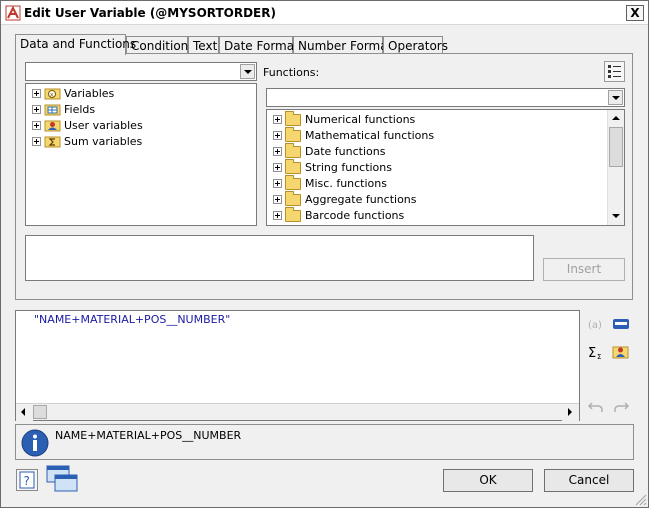 The width and height of the screenshot is (649, 508). What do you see at coordinates (348, 167) in the screenshot?
I see `tree-item-label: String functions` at bounding box center [348, 167].